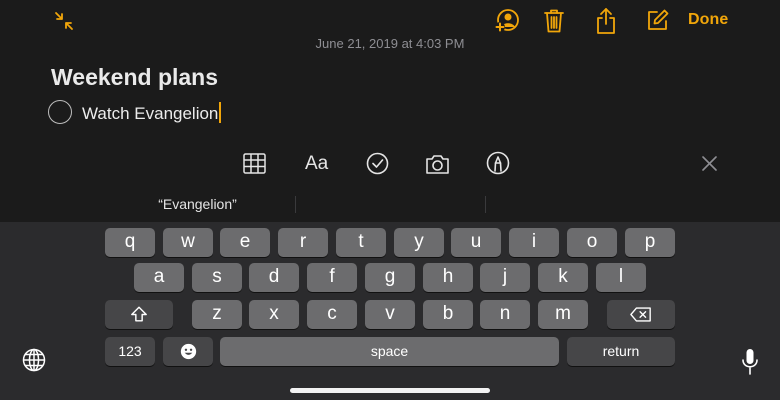  I want to click on backspace-icon, so click(640, 314).